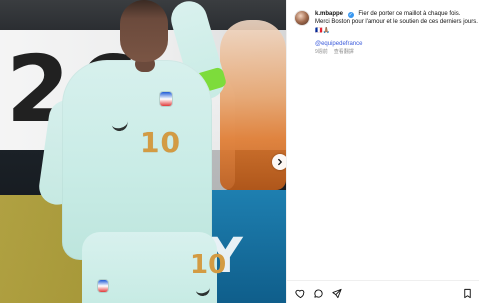 This screenshot has height=303, width=479. I want to click on player-head, so click(144, 31).